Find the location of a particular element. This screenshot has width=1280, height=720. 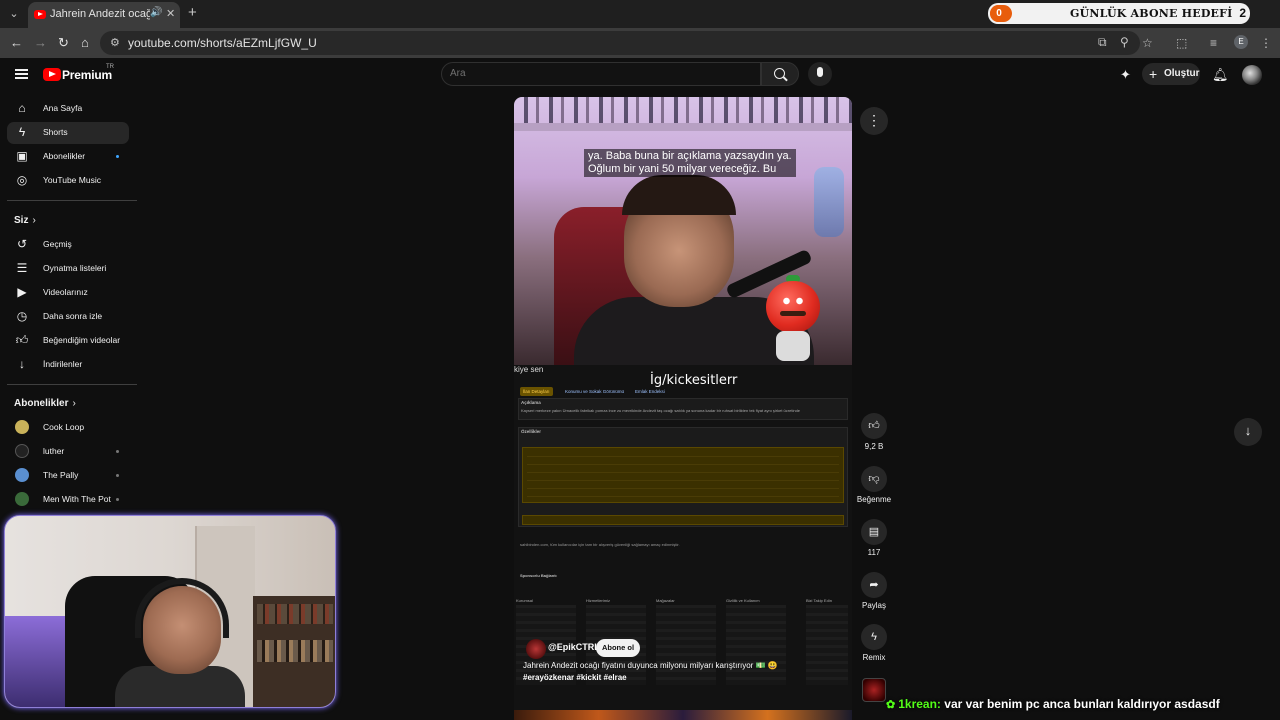

tab-search-chevron-icon: ⌄ is located at coordinates (14, 14).